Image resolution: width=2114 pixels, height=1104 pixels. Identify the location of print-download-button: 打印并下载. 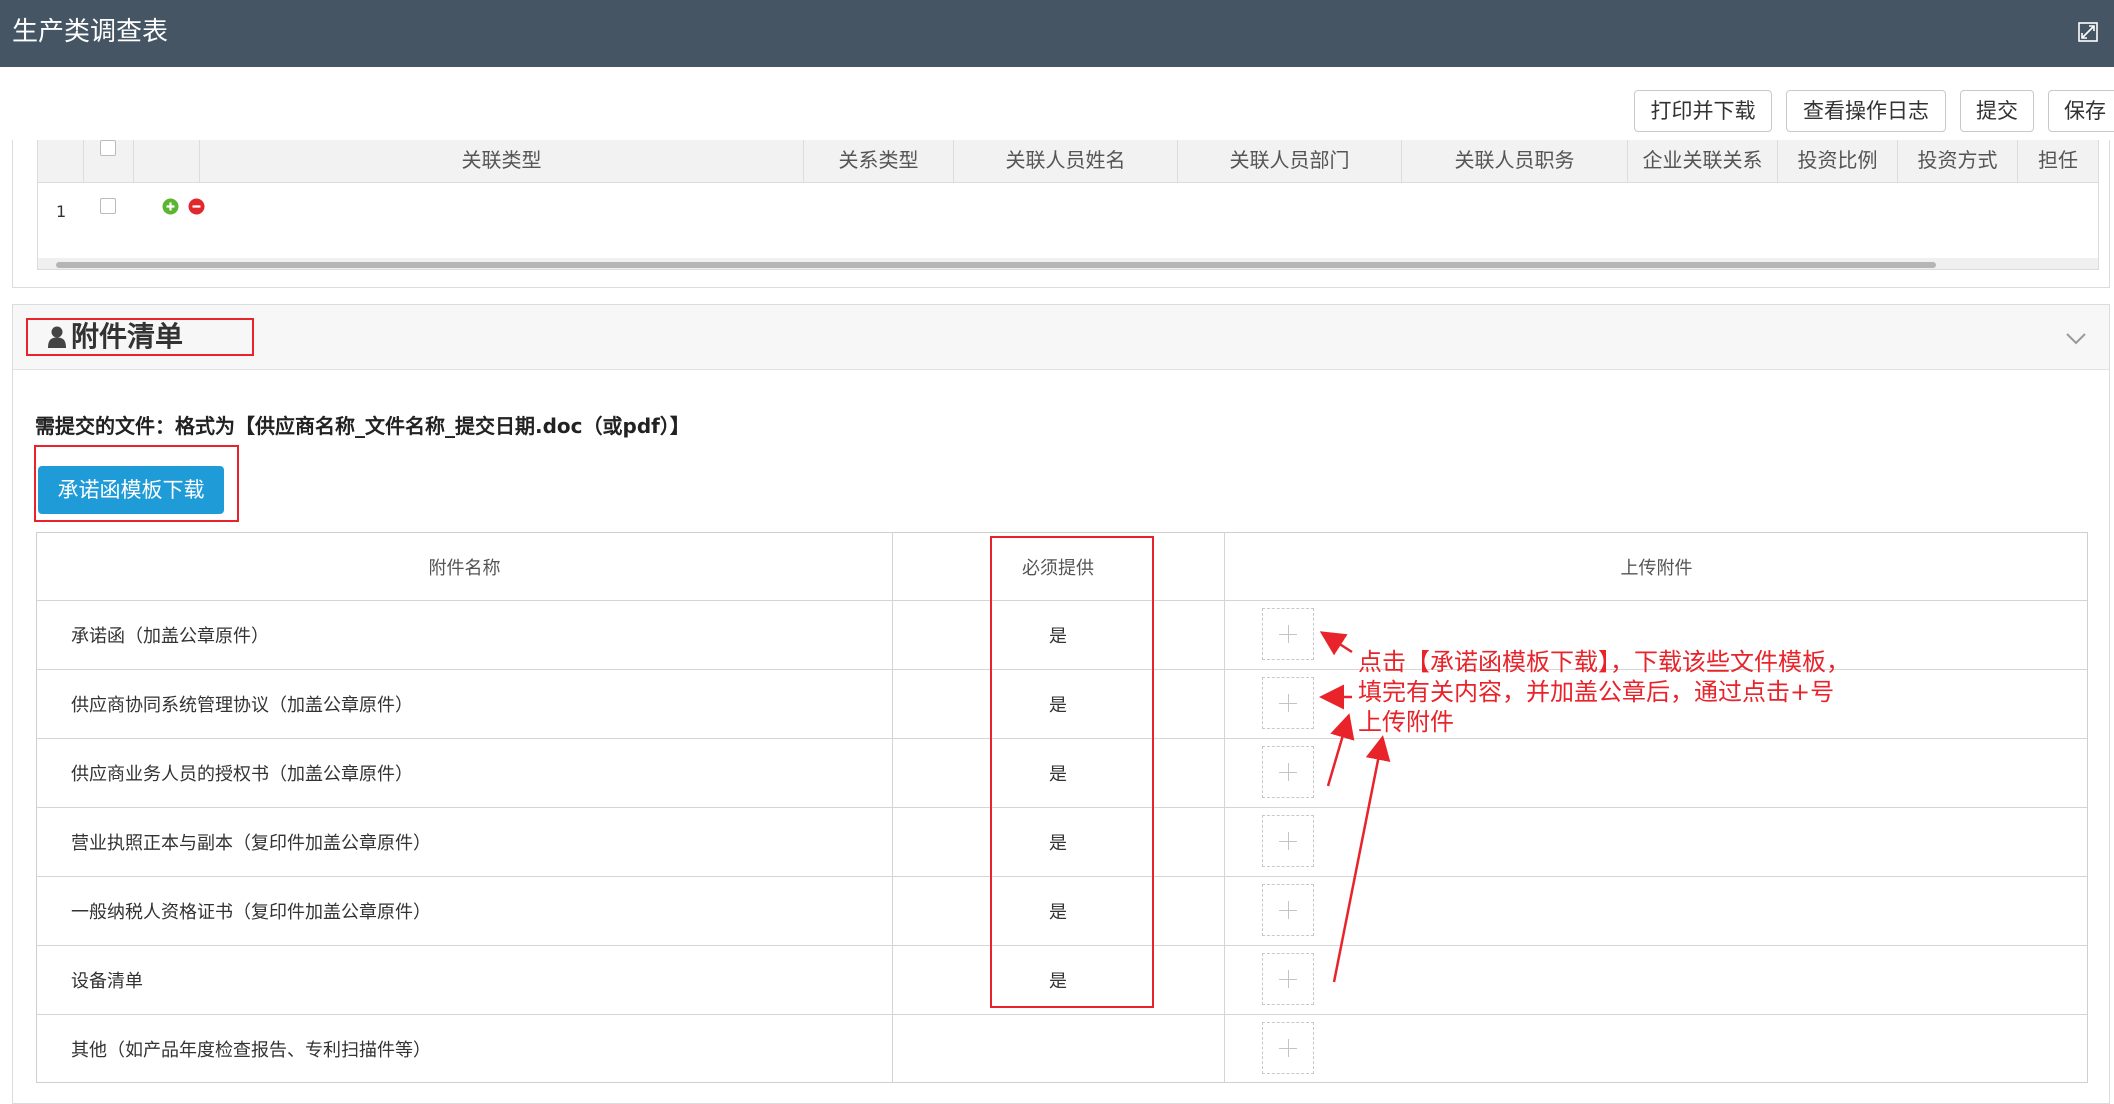
(1703, 111).